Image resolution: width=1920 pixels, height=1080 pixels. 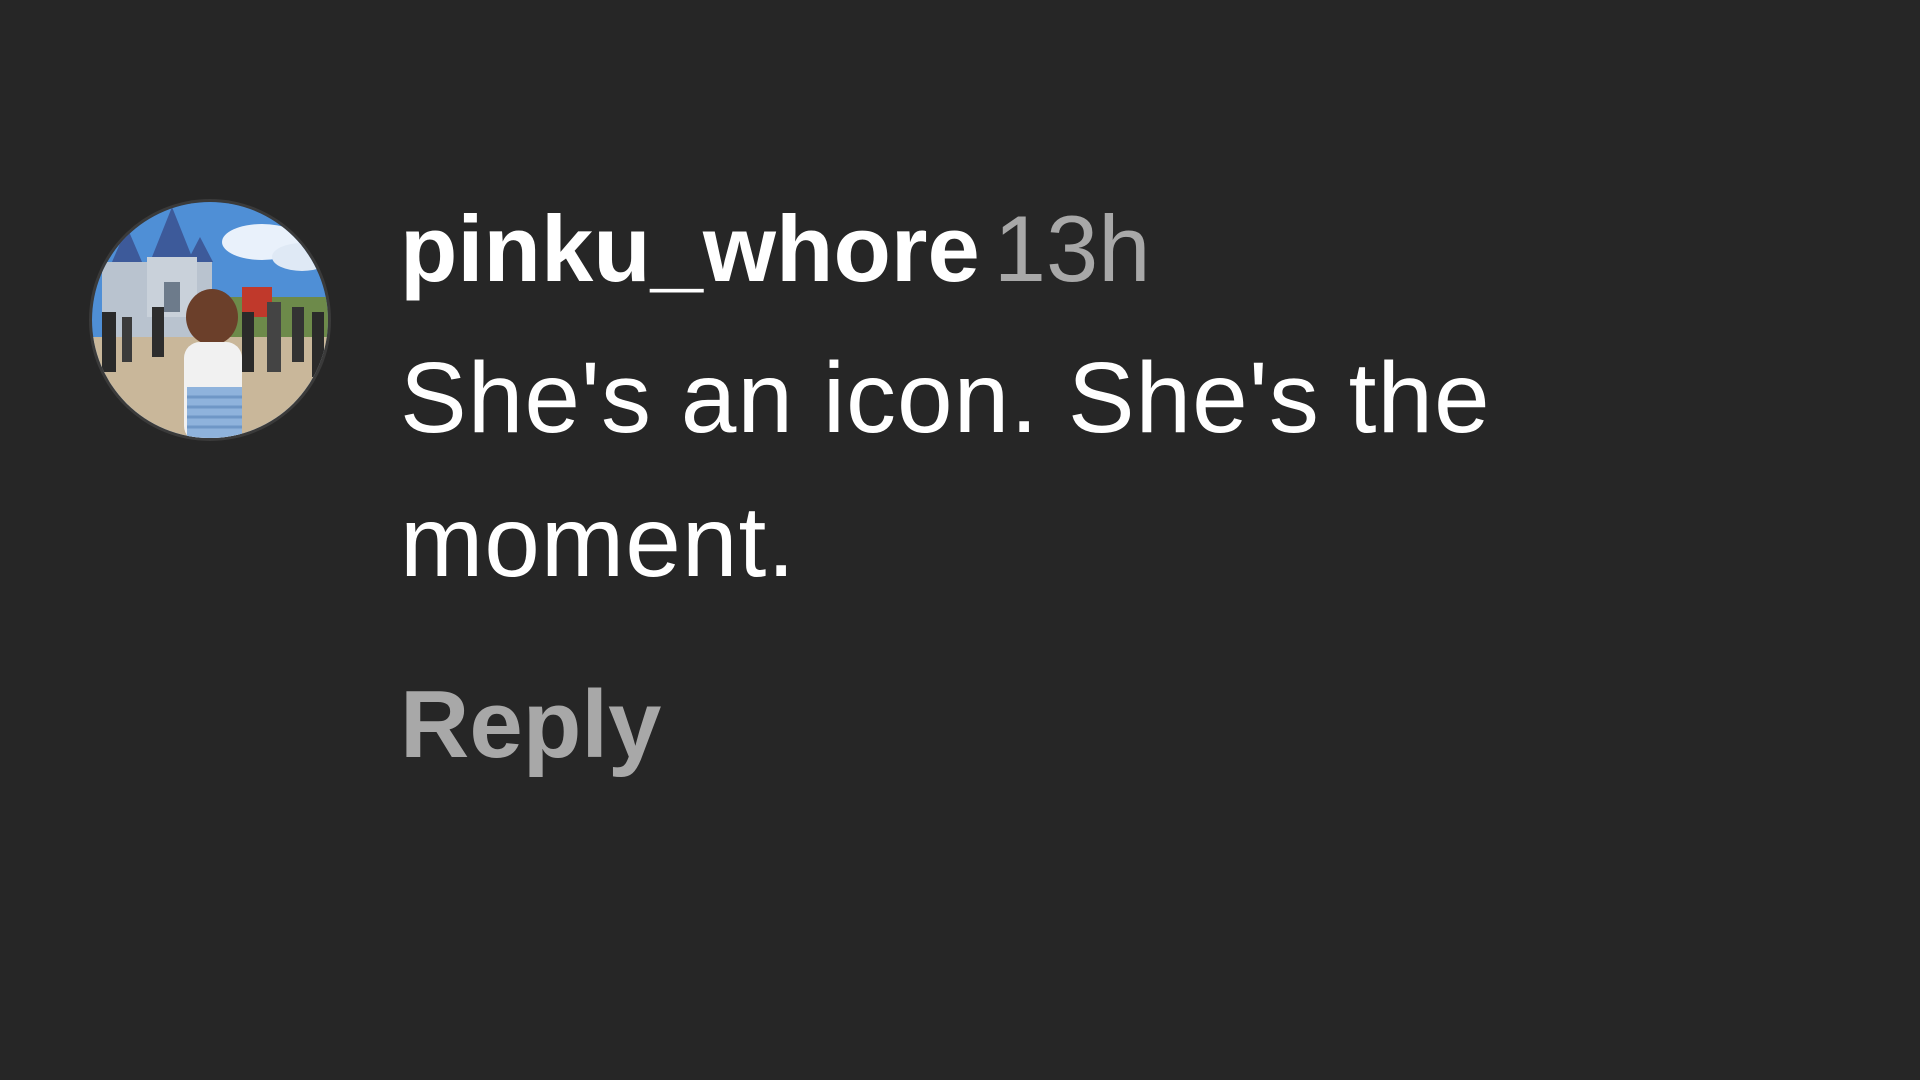 I want to click on username: pinku_whore, so click(x=690, y=248).